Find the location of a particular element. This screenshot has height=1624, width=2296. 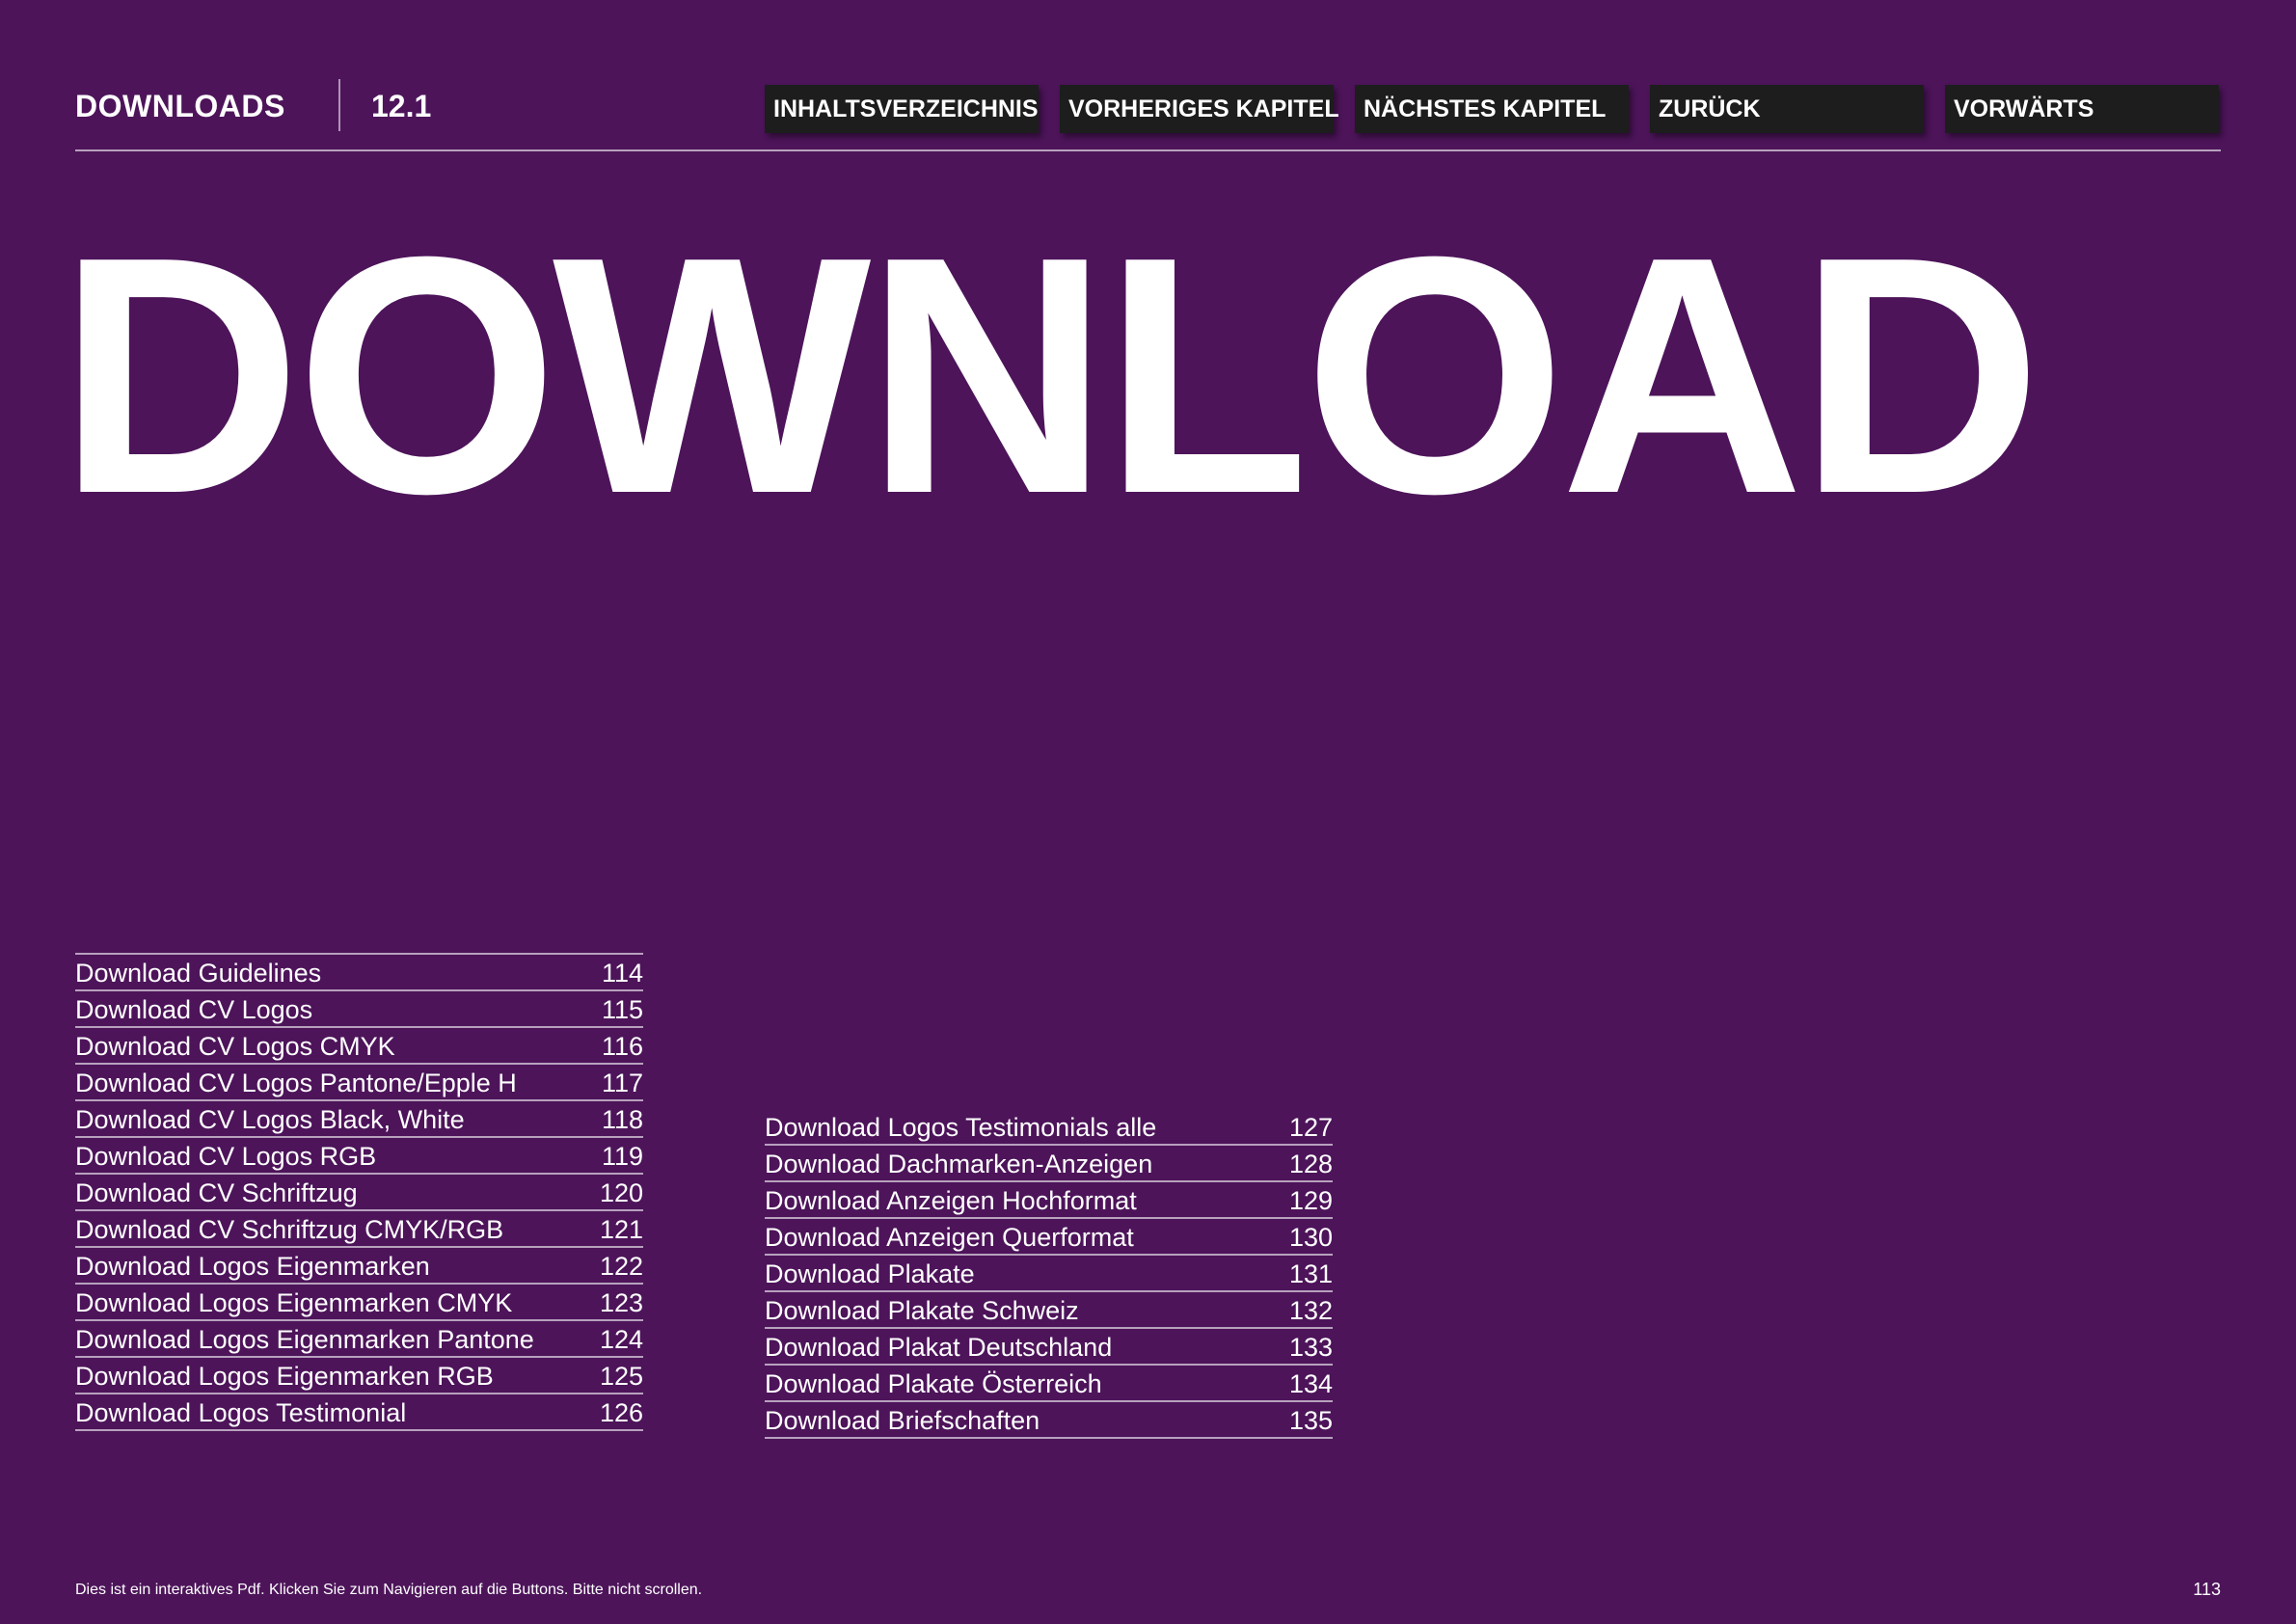

toc-link: Download CV Schriftzug 120 is located at coordinates (359, 1193).